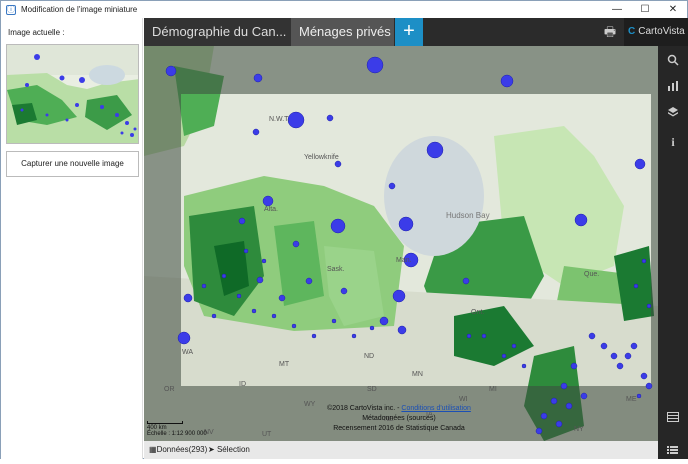 The width and height of the screenshot is (688, 464). What do you see at coordinates (336, 269) in the screenshot?
I see `map-label-sask: Sask.` at bounding box center [336, 269].